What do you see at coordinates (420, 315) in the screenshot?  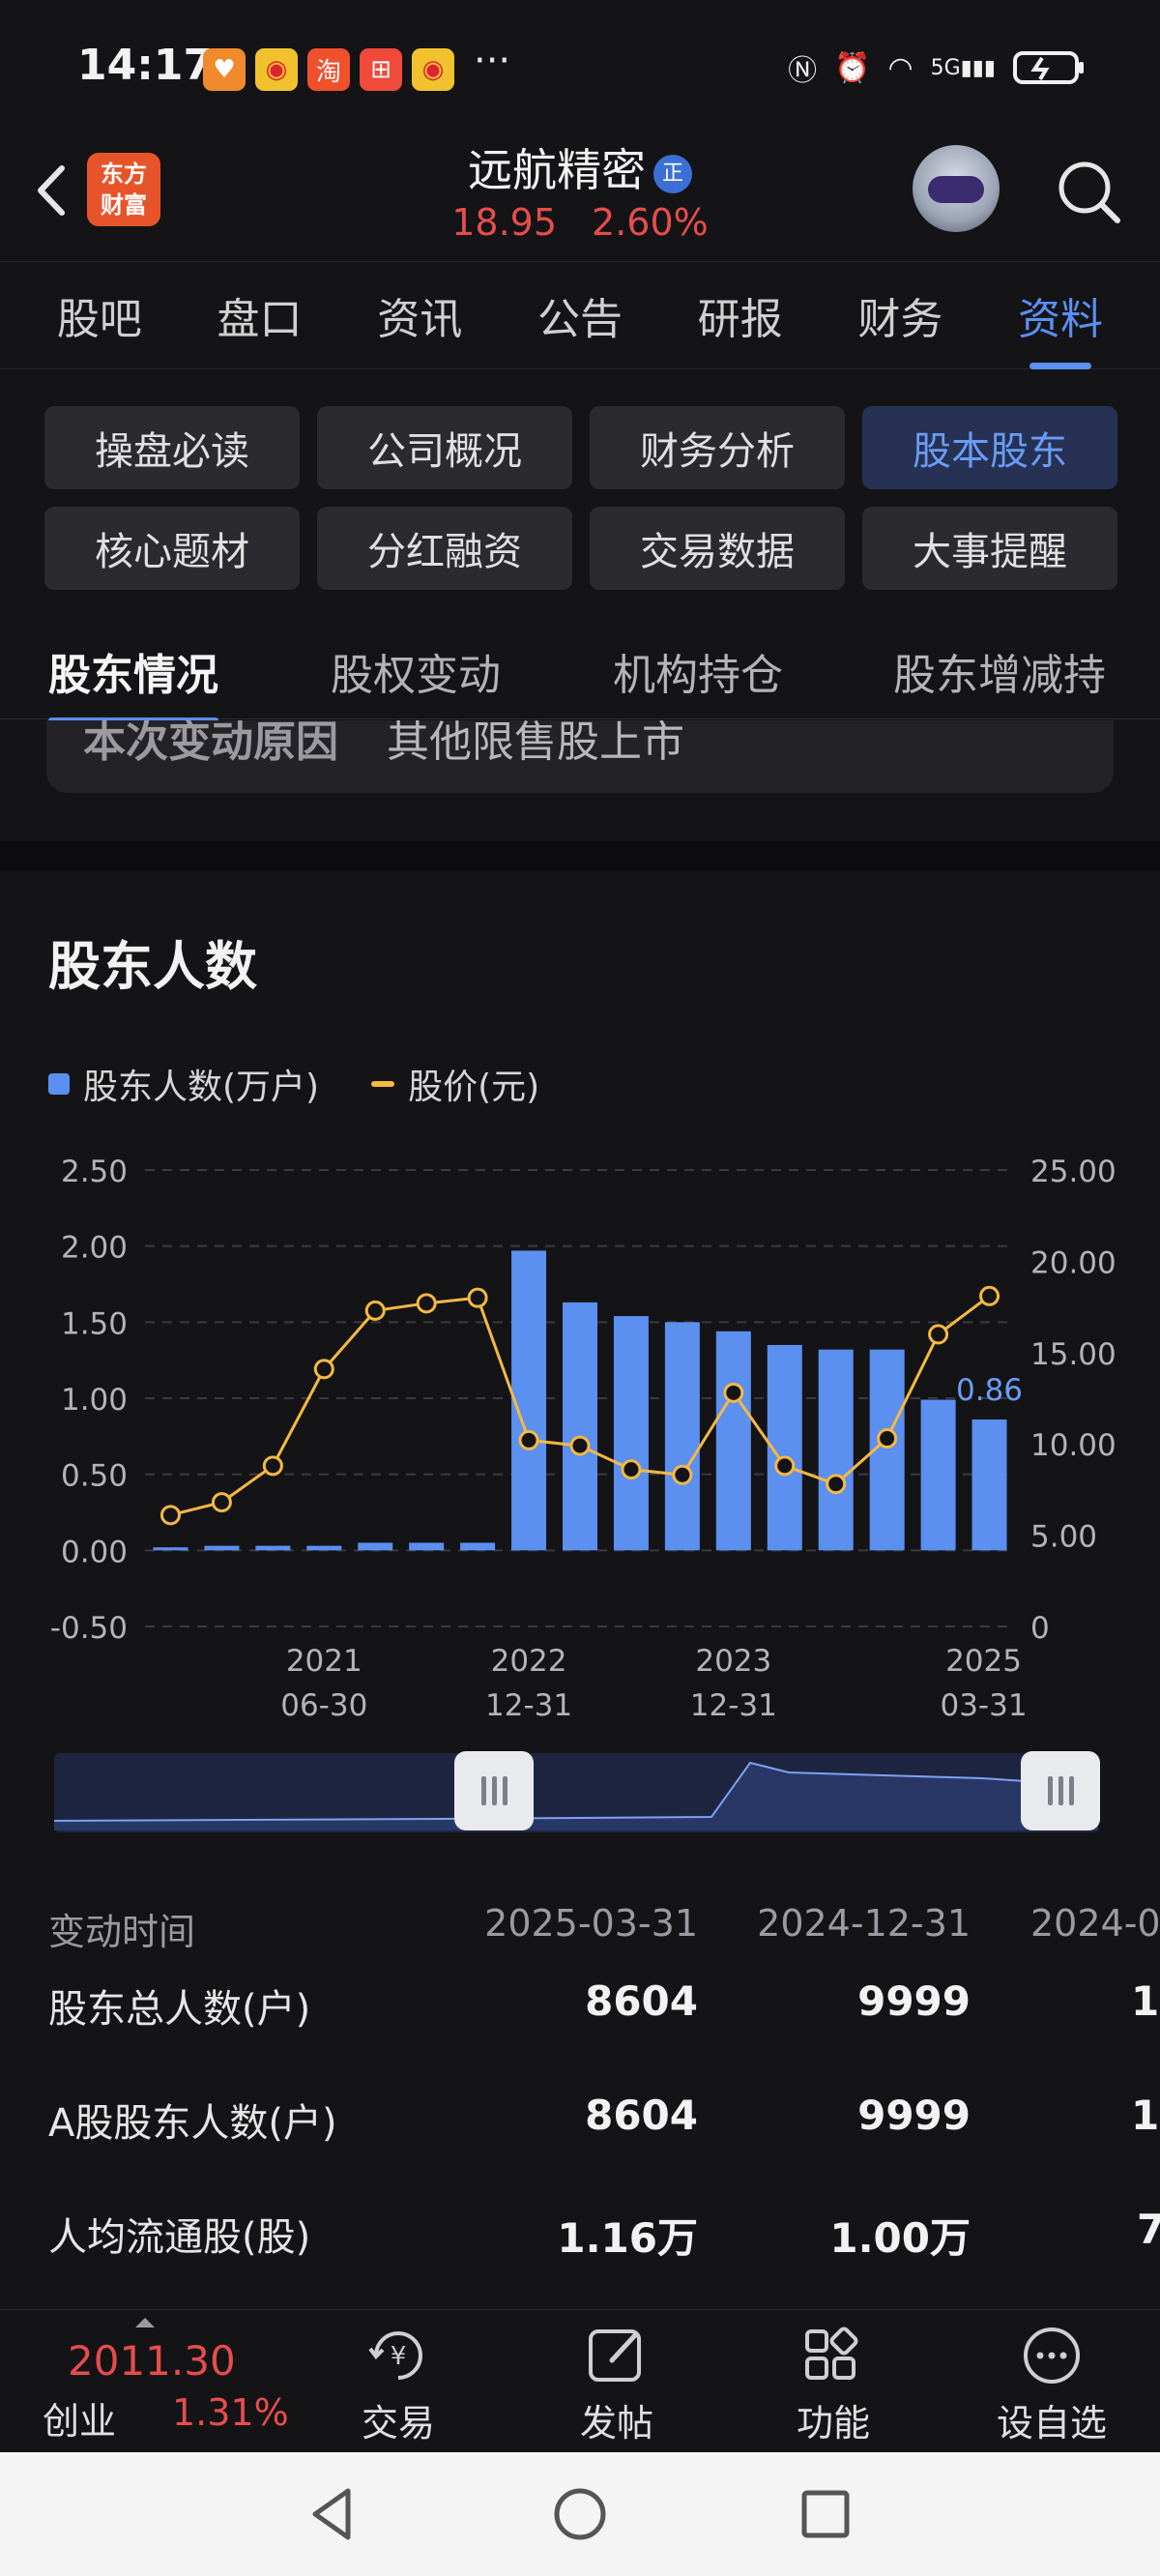 I see `tab-news: 资讯` at bounding box center [420, 315].